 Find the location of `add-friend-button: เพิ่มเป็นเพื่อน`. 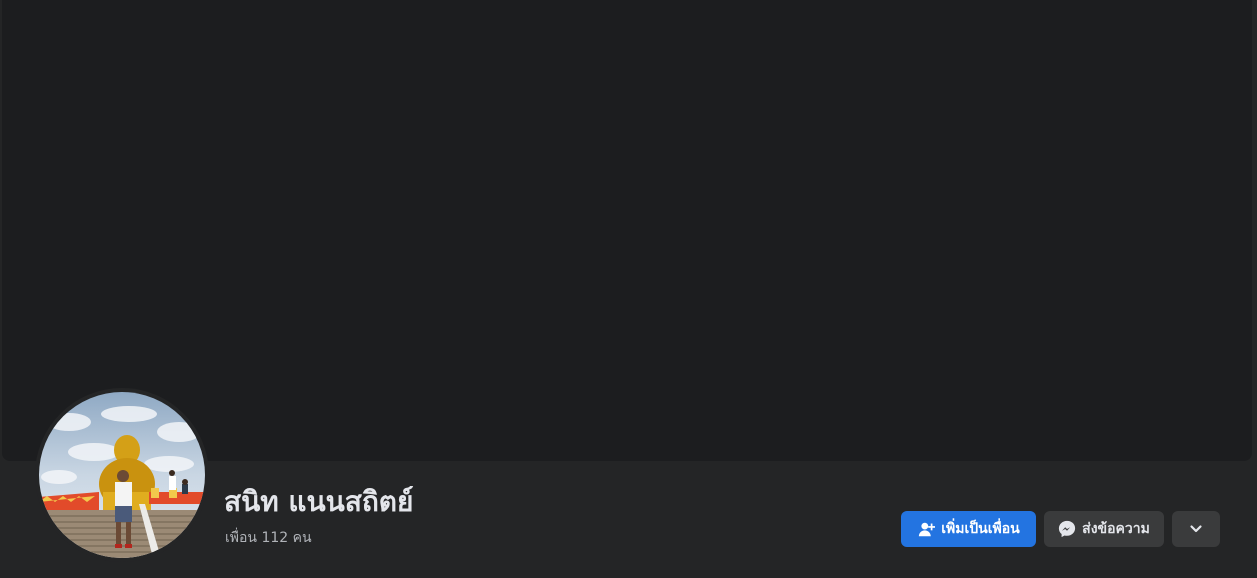

add-friend-button: เพิ่มเป็นเพื่อน is located at coordinates (968, 529).